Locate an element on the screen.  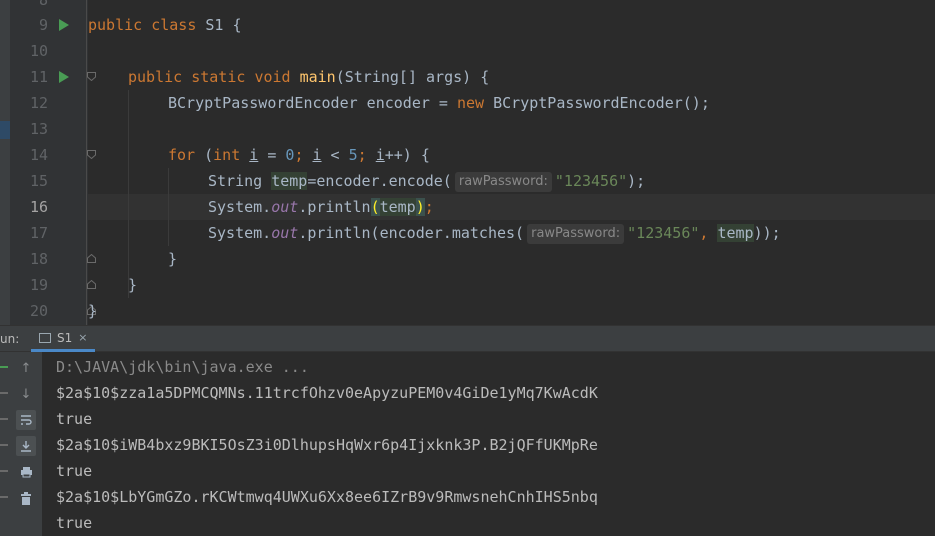
code-token: void is located at coordinates (272, 77).